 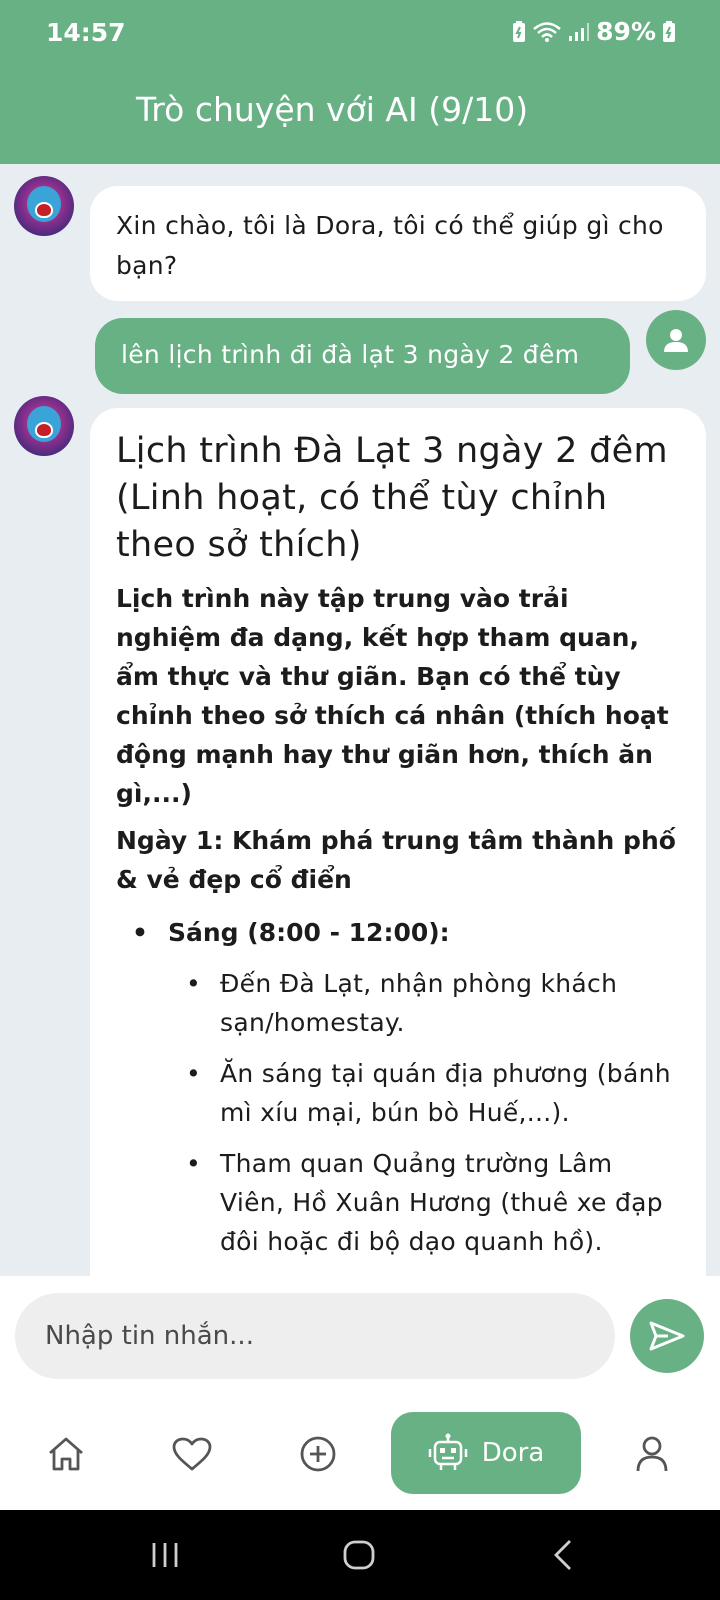 I want to click on send-button, so click(x=667, y=1336).